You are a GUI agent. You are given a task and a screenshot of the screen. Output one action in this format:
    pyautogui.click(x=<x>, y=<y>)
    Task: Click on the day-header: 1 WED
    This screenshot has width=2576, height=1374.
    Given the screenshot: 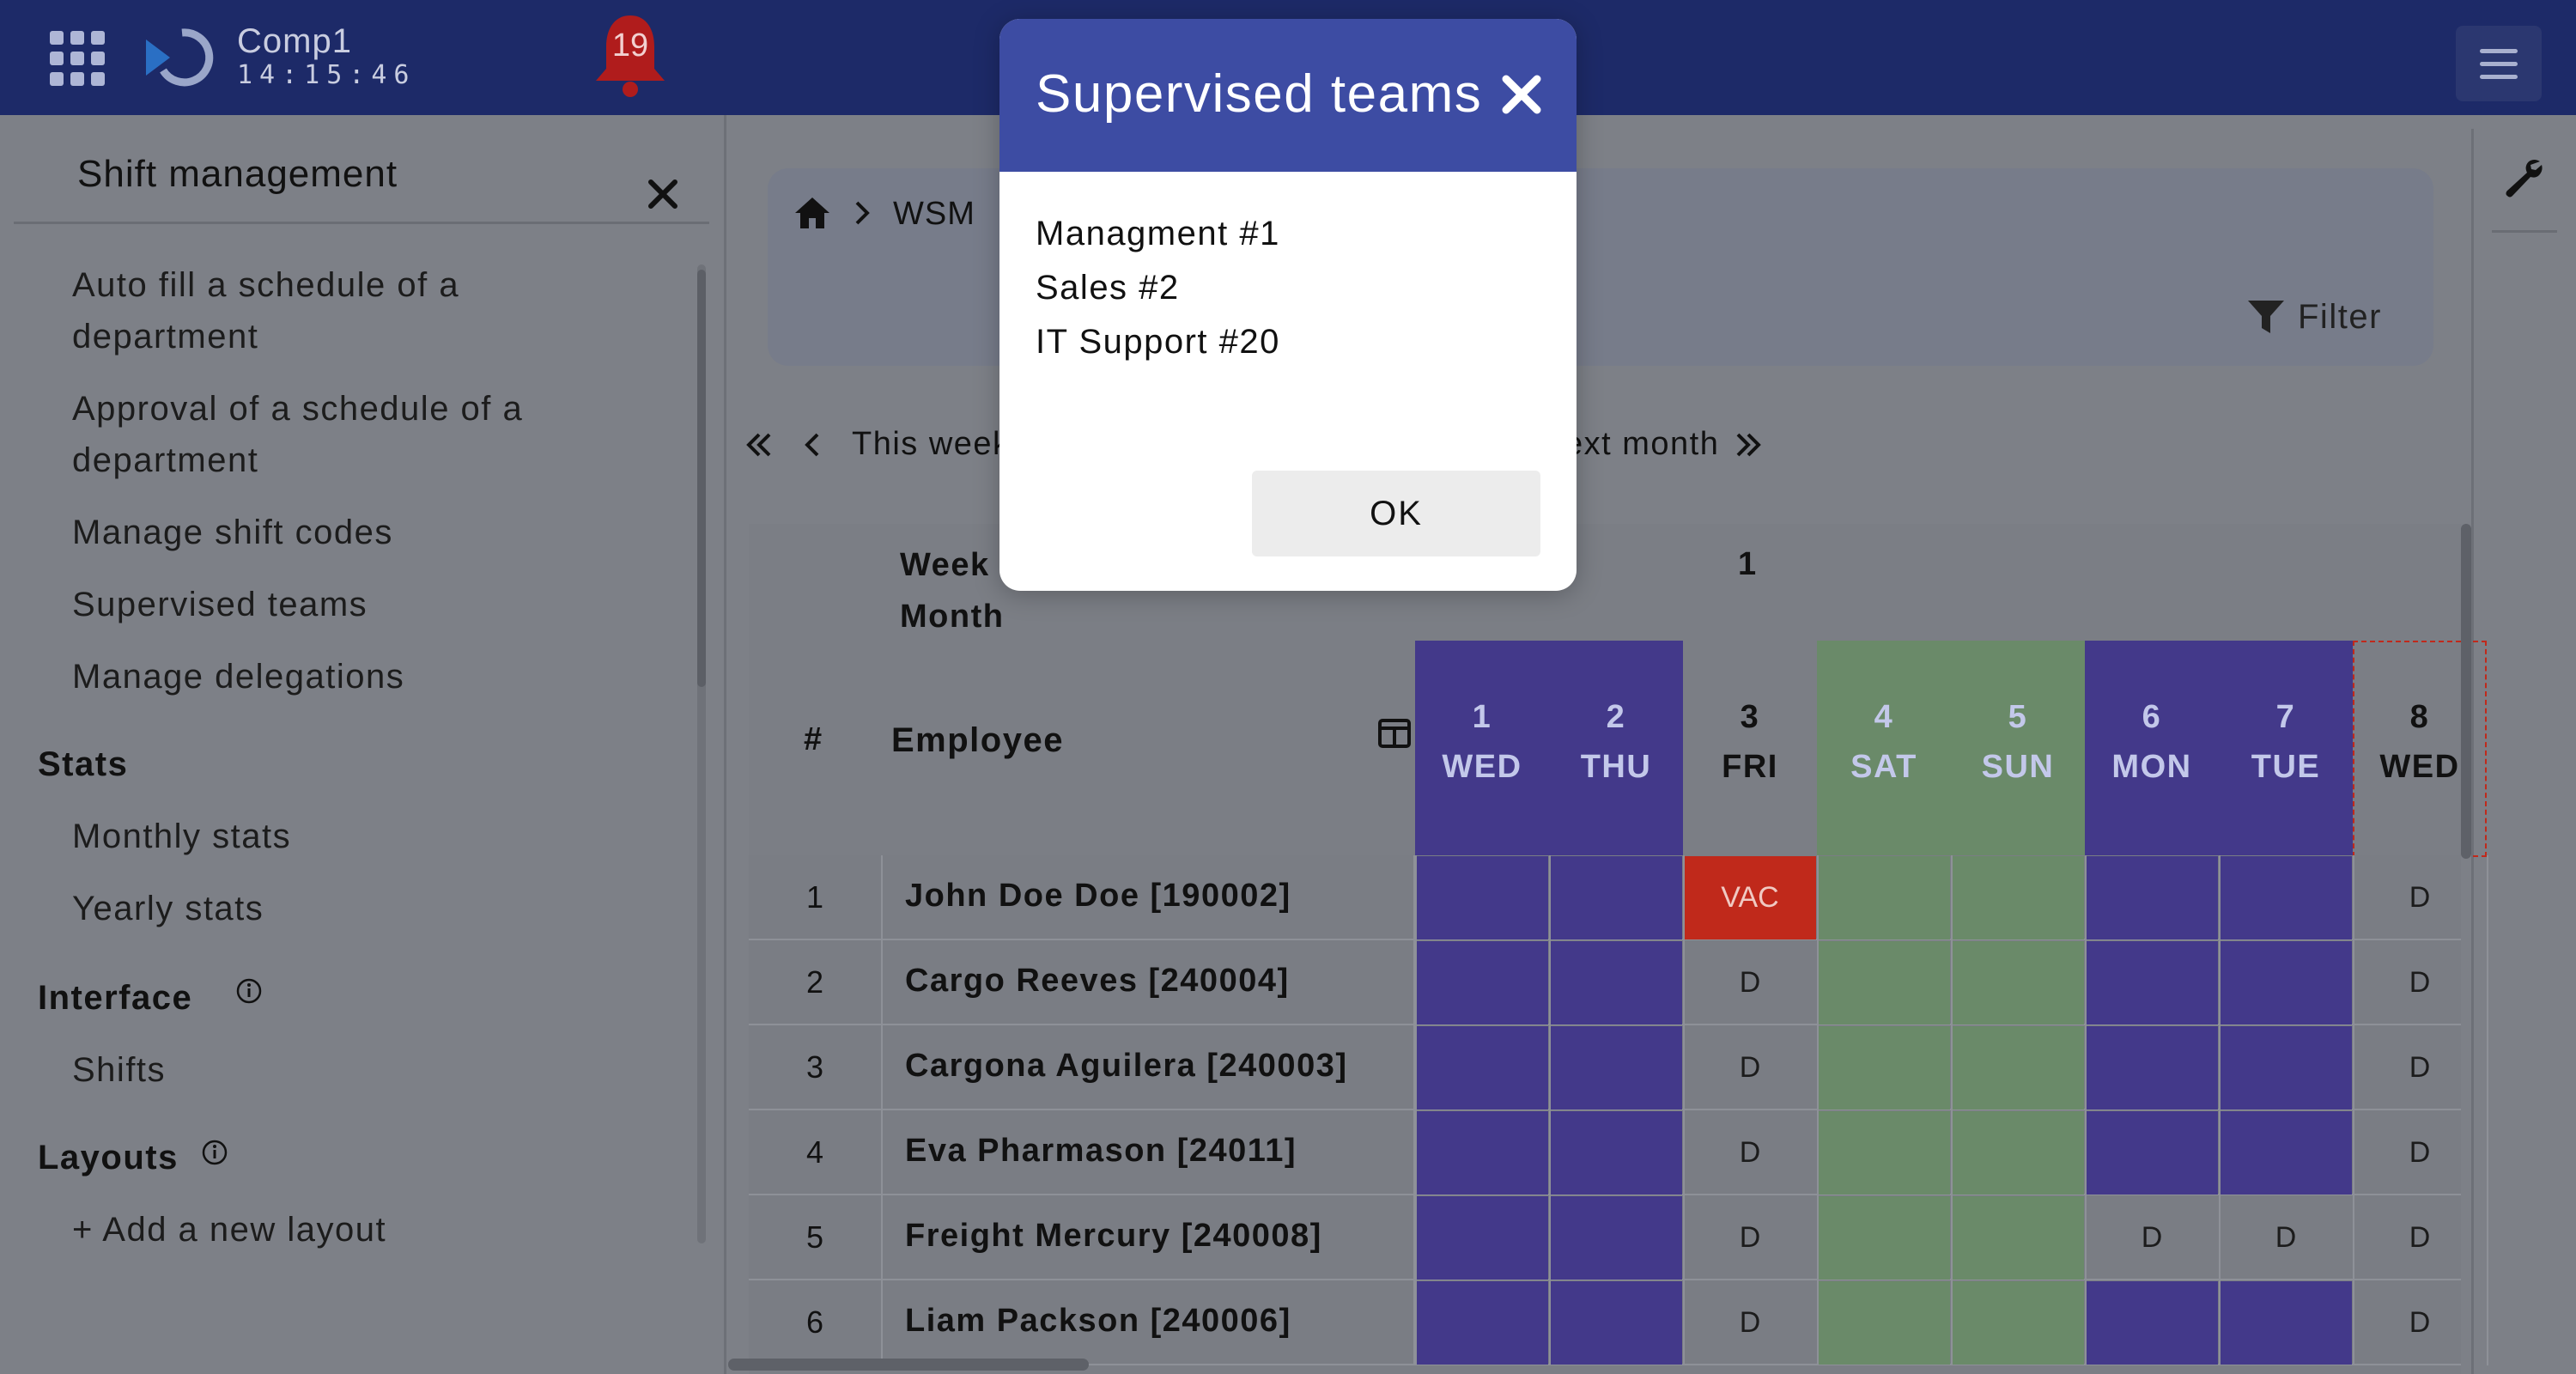 What is the action you would take?
    pyautogui.click(x=1482, y=749)
    